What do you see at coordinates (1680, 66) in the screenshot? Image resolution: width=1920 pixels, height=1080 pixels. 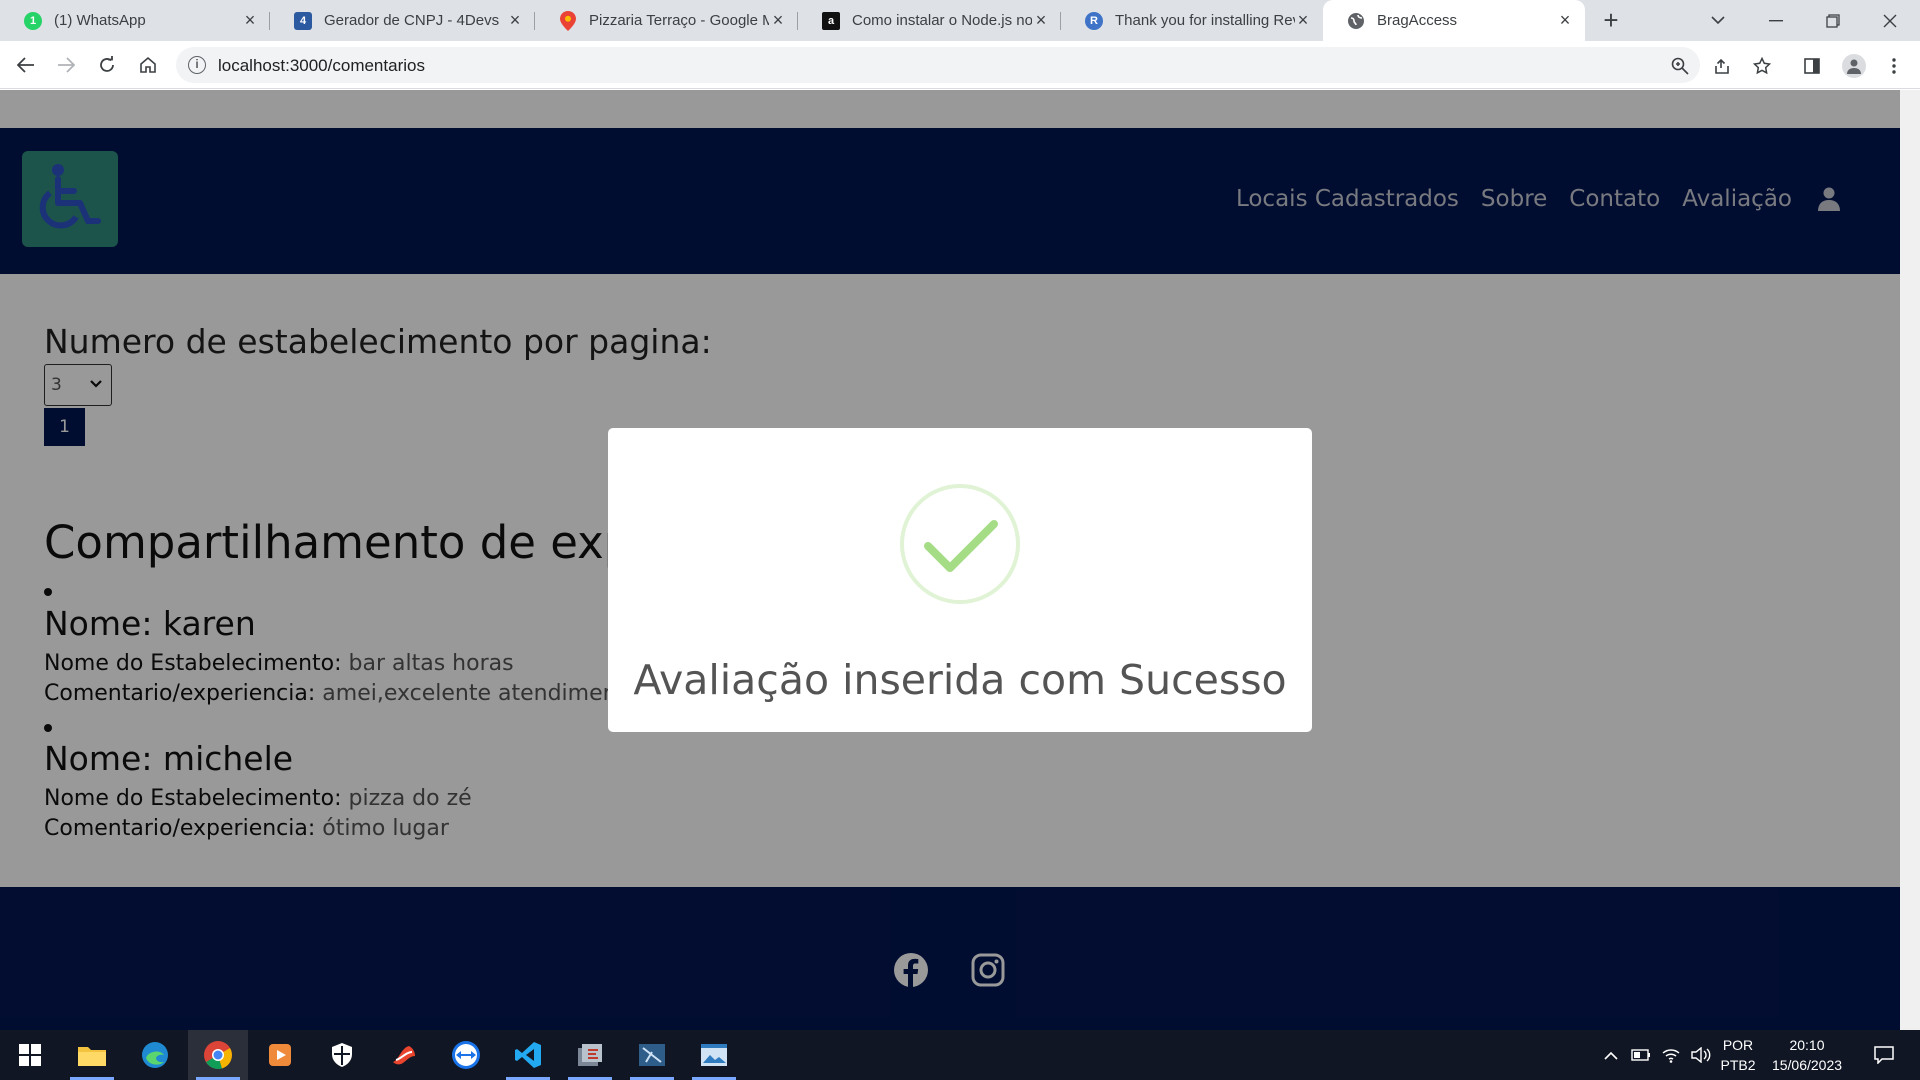 I see `zoom-icon` at bounding box center [1680, 66].